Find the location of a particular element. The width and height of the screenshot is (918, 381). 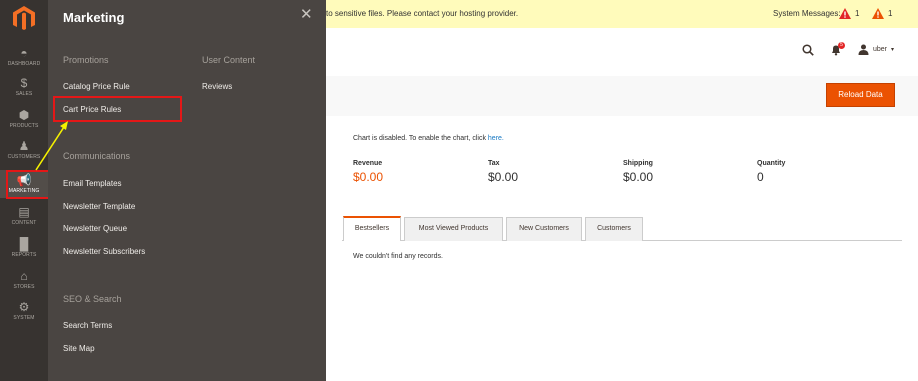

nav-item-system: ⚙ SYSTEM is located at coordinates (24, 311).